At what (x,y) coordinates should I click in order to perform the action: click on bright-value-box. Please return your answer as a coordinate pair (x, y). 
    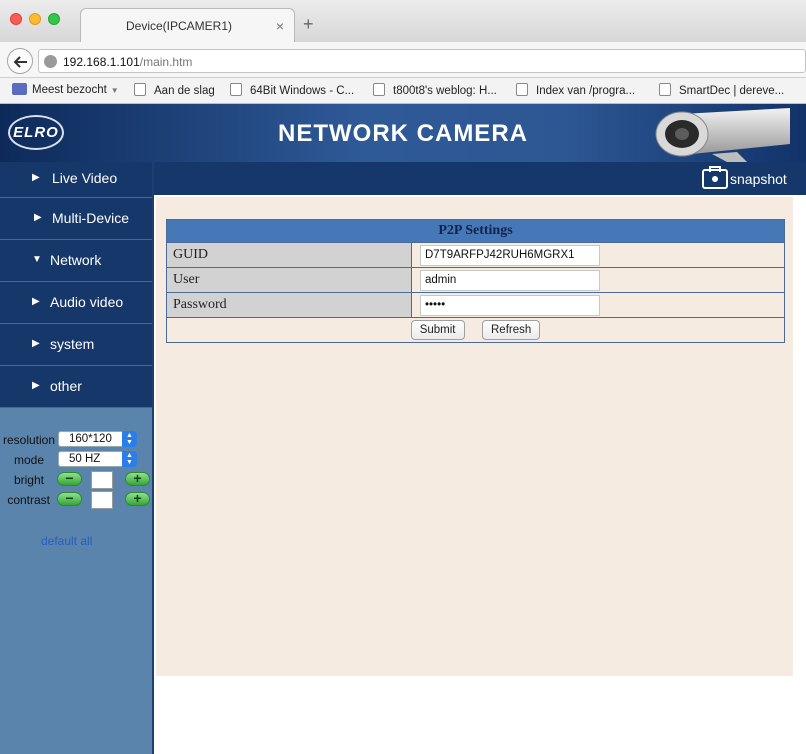
    Looking at the image, I should click on (102, 480).